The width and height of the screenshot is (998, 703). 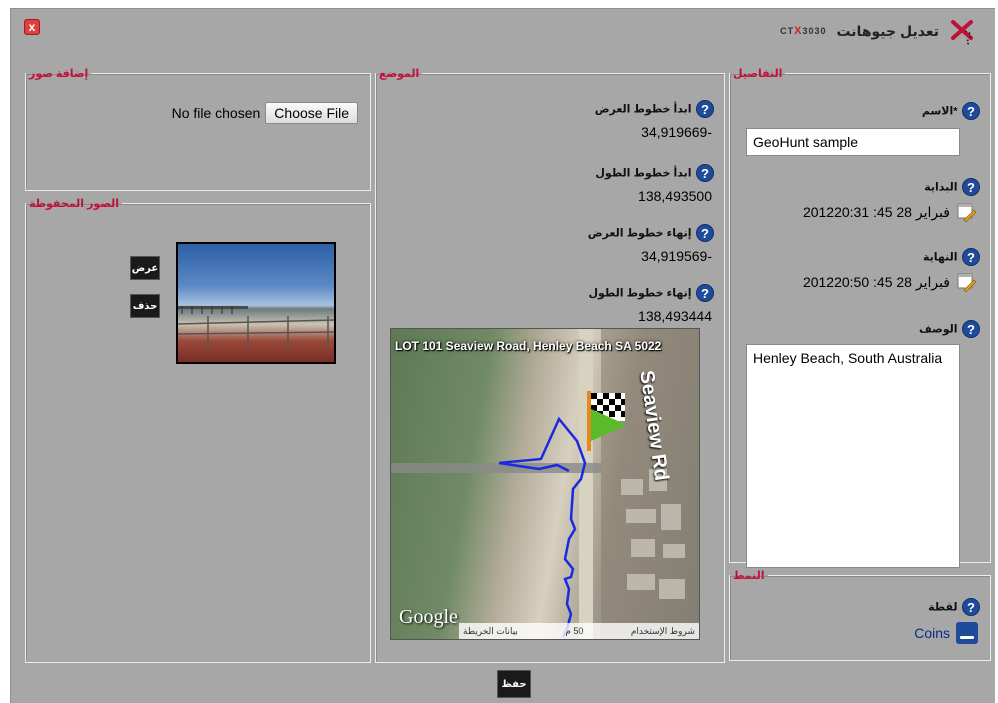 I want to click on description-label-row: ? الوصف, so click(x=949, y=329).